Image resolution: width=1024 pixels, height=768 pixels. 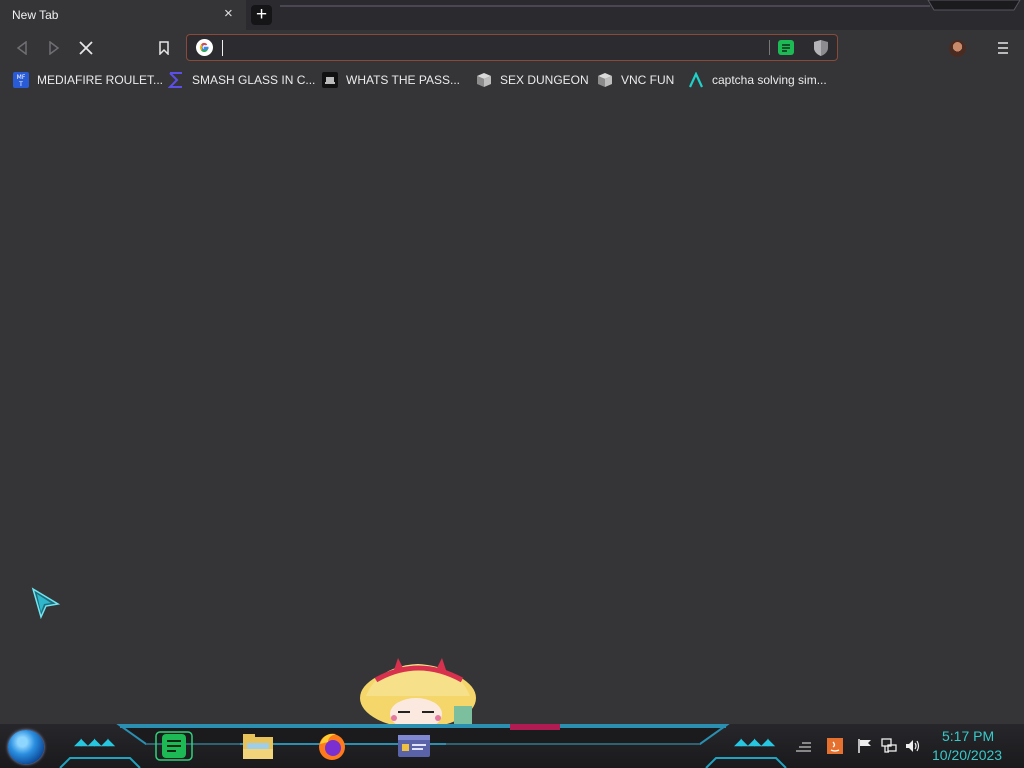 I want to click on mouse-cursor-icon, so click(x=46, y=603).